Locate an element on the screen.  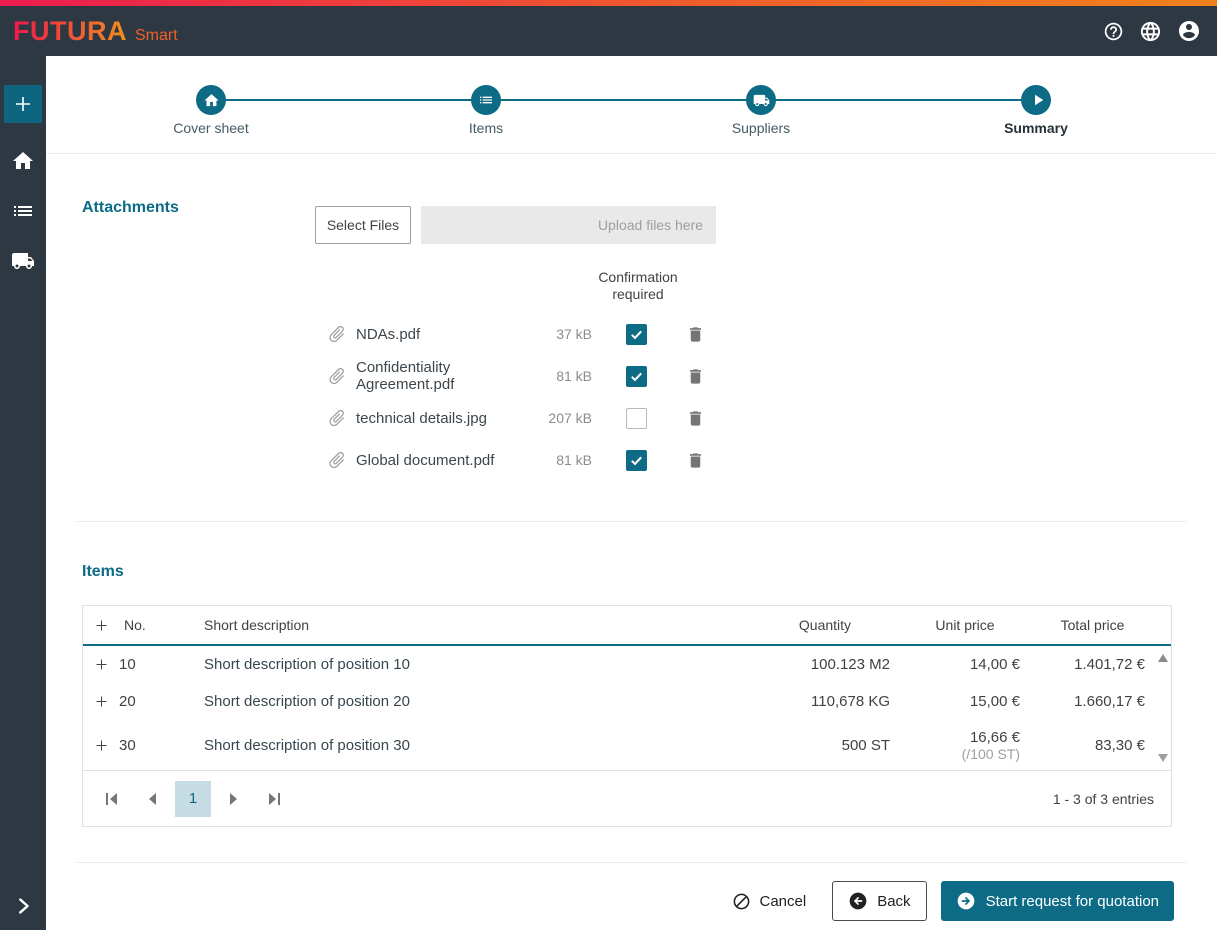
step-items: Items is located at coordinates (486, 110).